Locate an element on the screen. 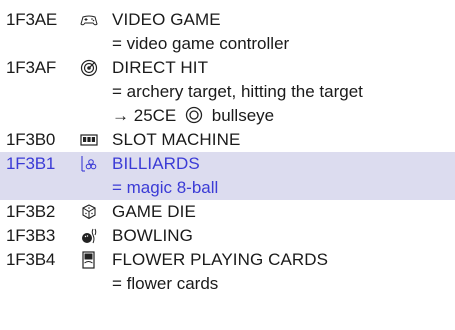  character-name: GAME DIE is located at coordinates (154, 211).